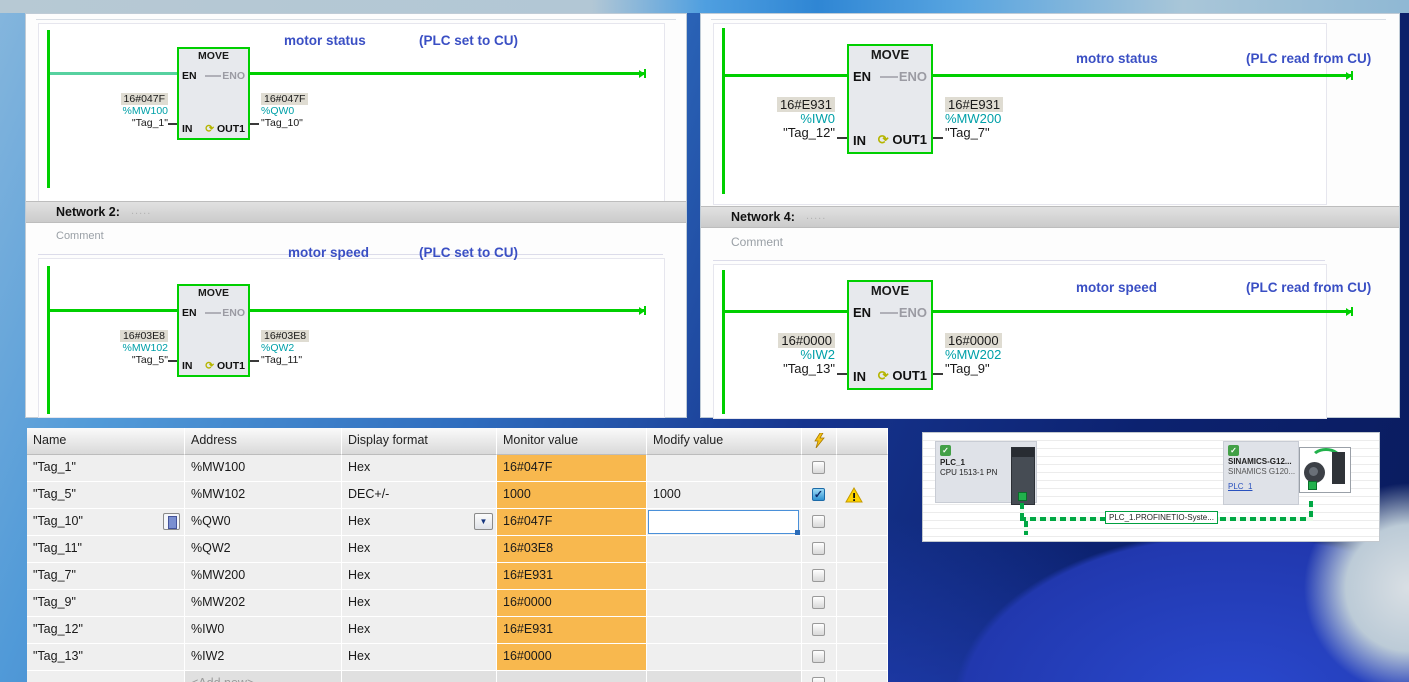 This screenshot has width=1409, height=682. Describe the element at coordinates (106, 576) in the screenshot. I see `tag-name-cell: "Tag_7"` at that location.